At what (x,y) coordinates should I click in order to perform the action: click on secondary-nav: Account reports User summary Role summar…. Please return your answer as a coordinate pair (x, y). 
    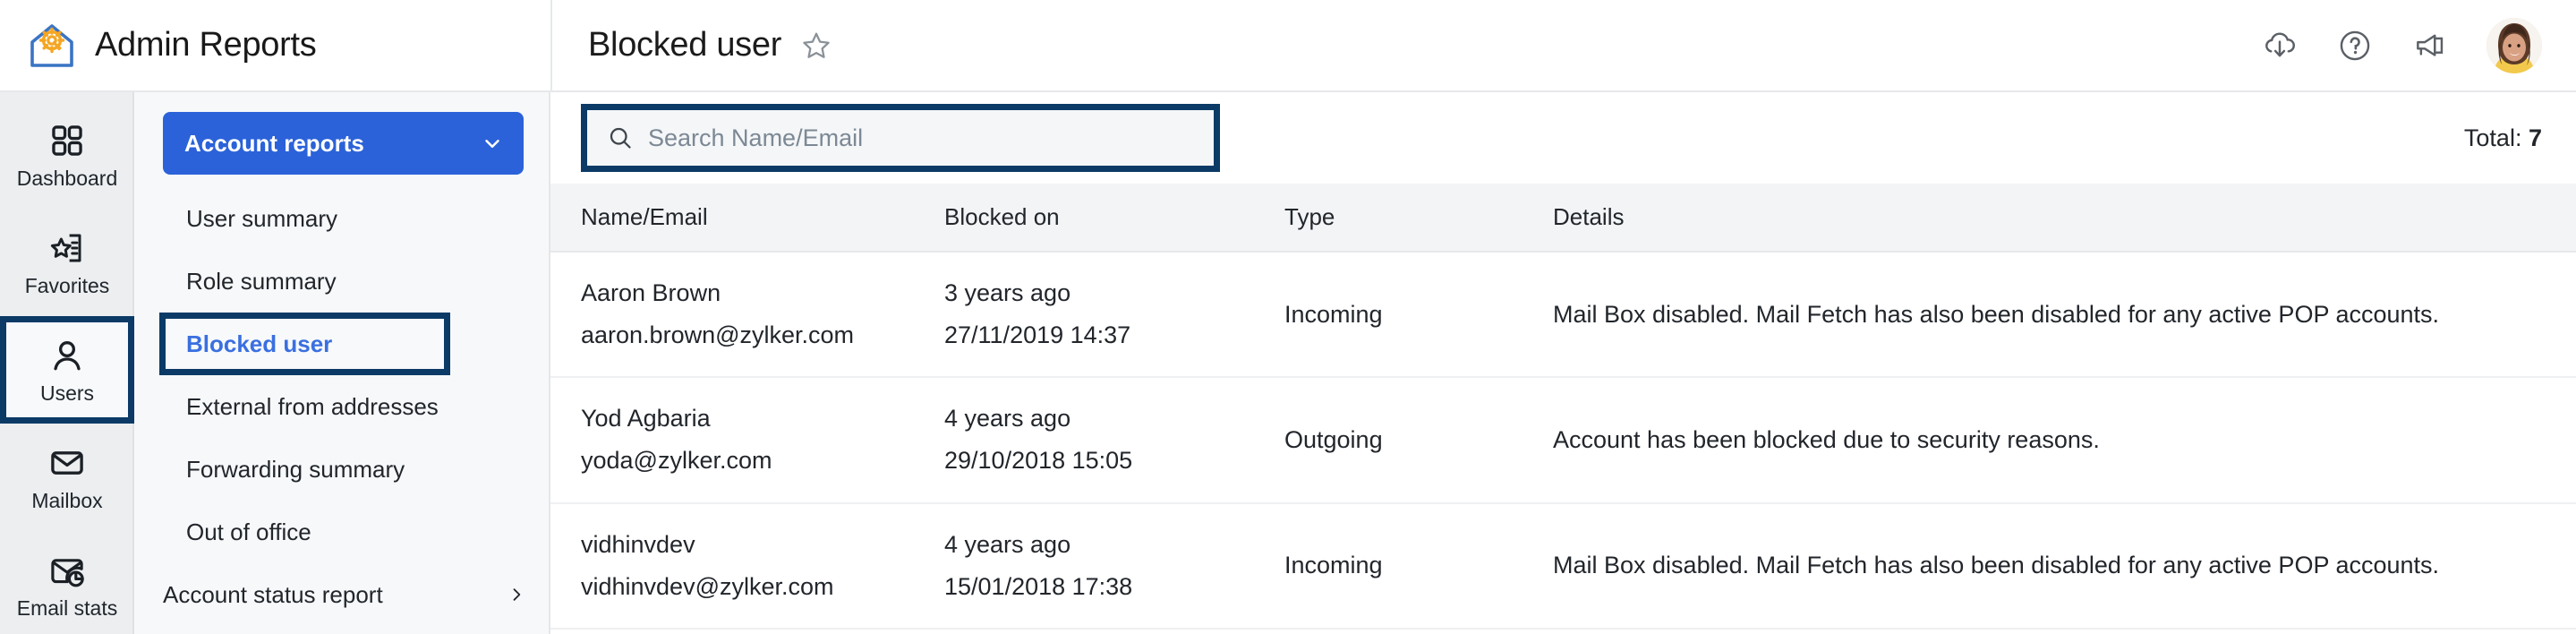
    Looking at the image, I should click on (342, 363).